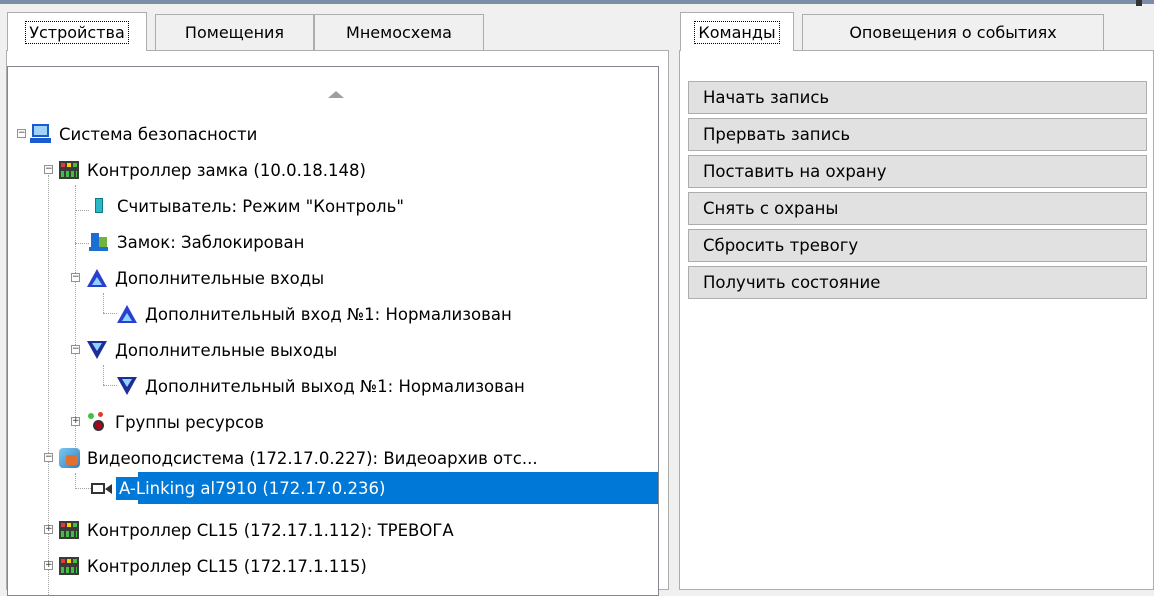 The image size is (1154, 596). Describe the element at coordinates (674, 294) in the screenshot. I see `panel-splitter` at that location.